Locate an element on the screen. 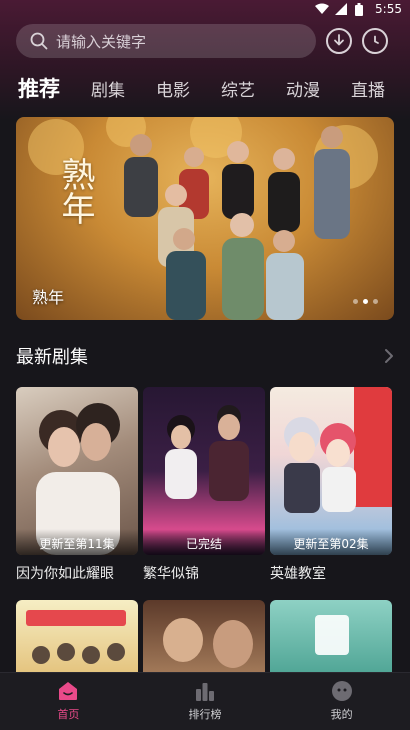  tab-live: 直播 is located at coordinates (368, 88).